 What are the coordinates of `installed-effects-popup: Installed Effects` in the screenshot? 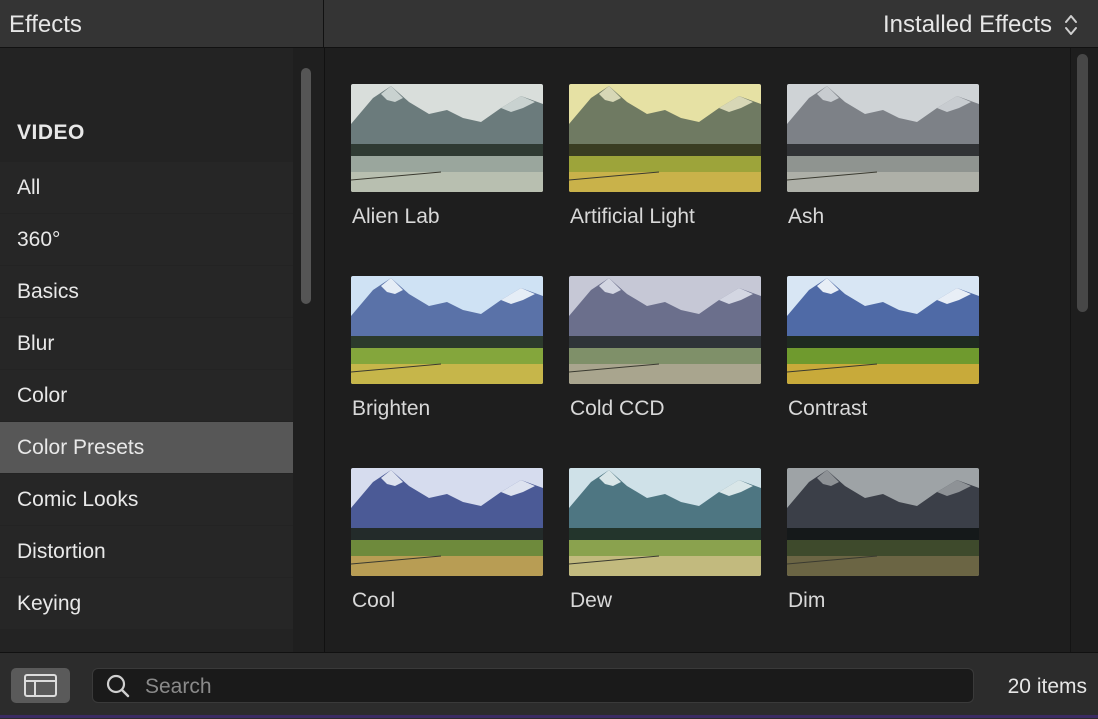 It's located at (980, 25).